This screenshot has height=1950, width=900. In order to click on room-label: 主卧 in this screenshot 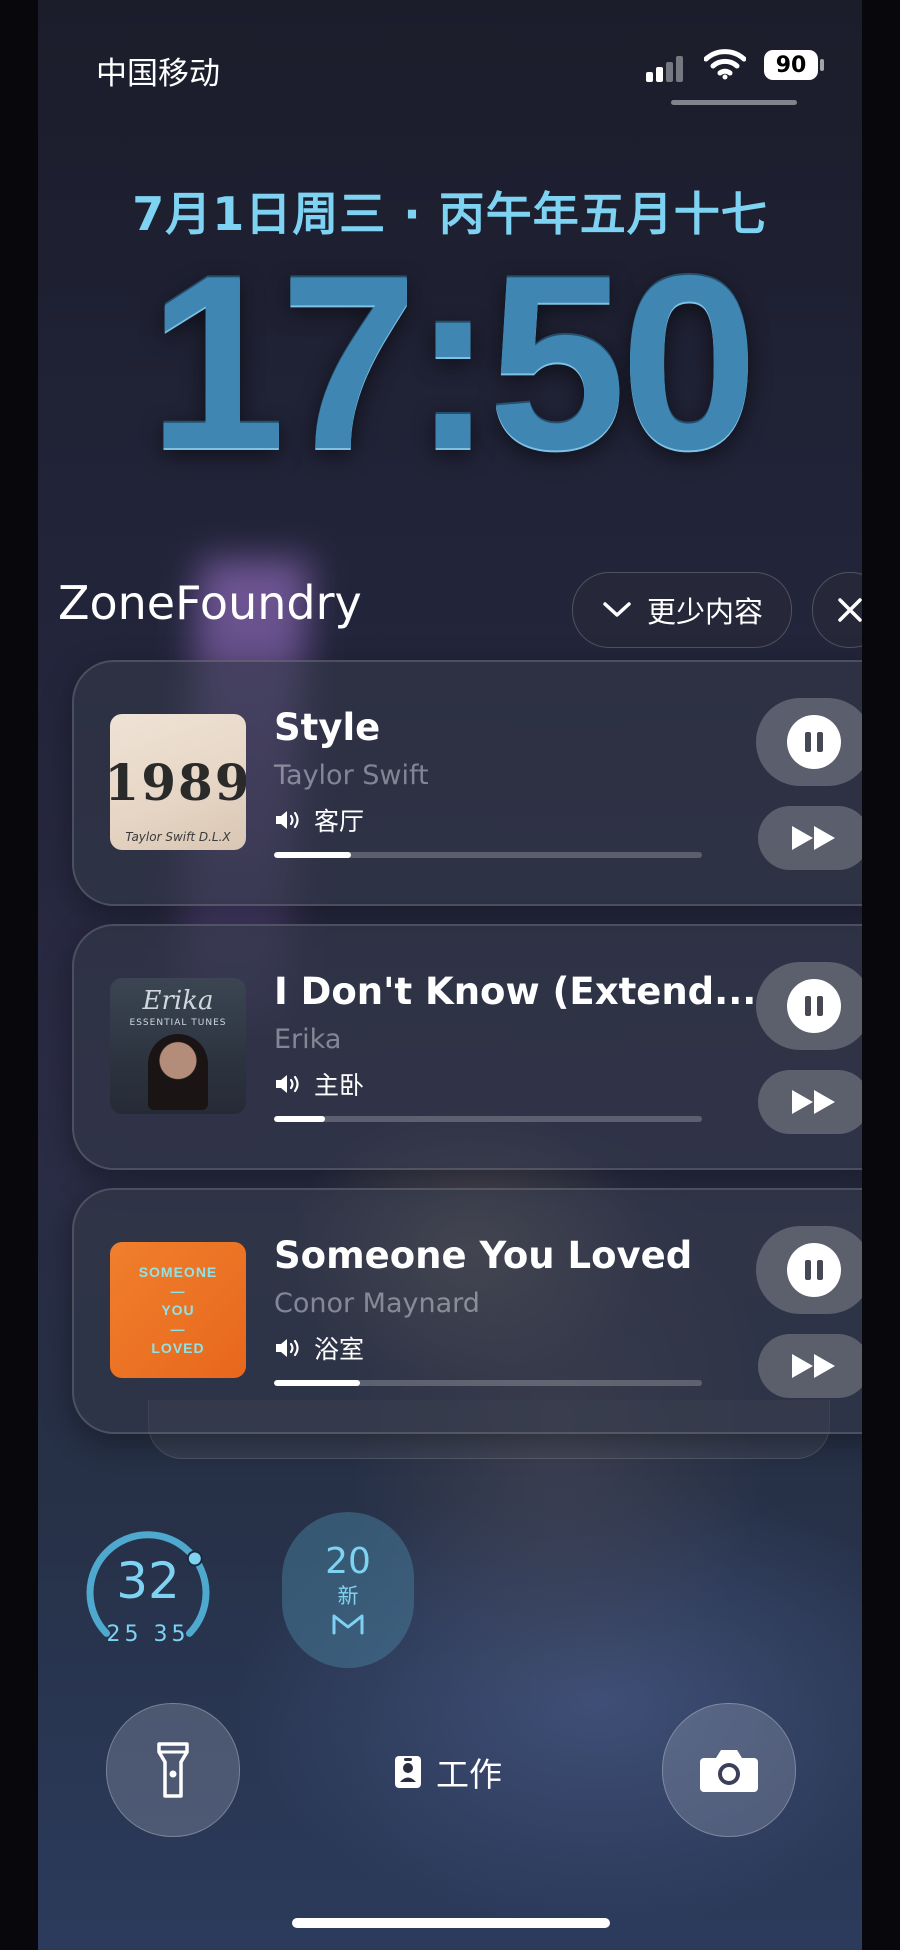, I will do `click(339, 1085)`.